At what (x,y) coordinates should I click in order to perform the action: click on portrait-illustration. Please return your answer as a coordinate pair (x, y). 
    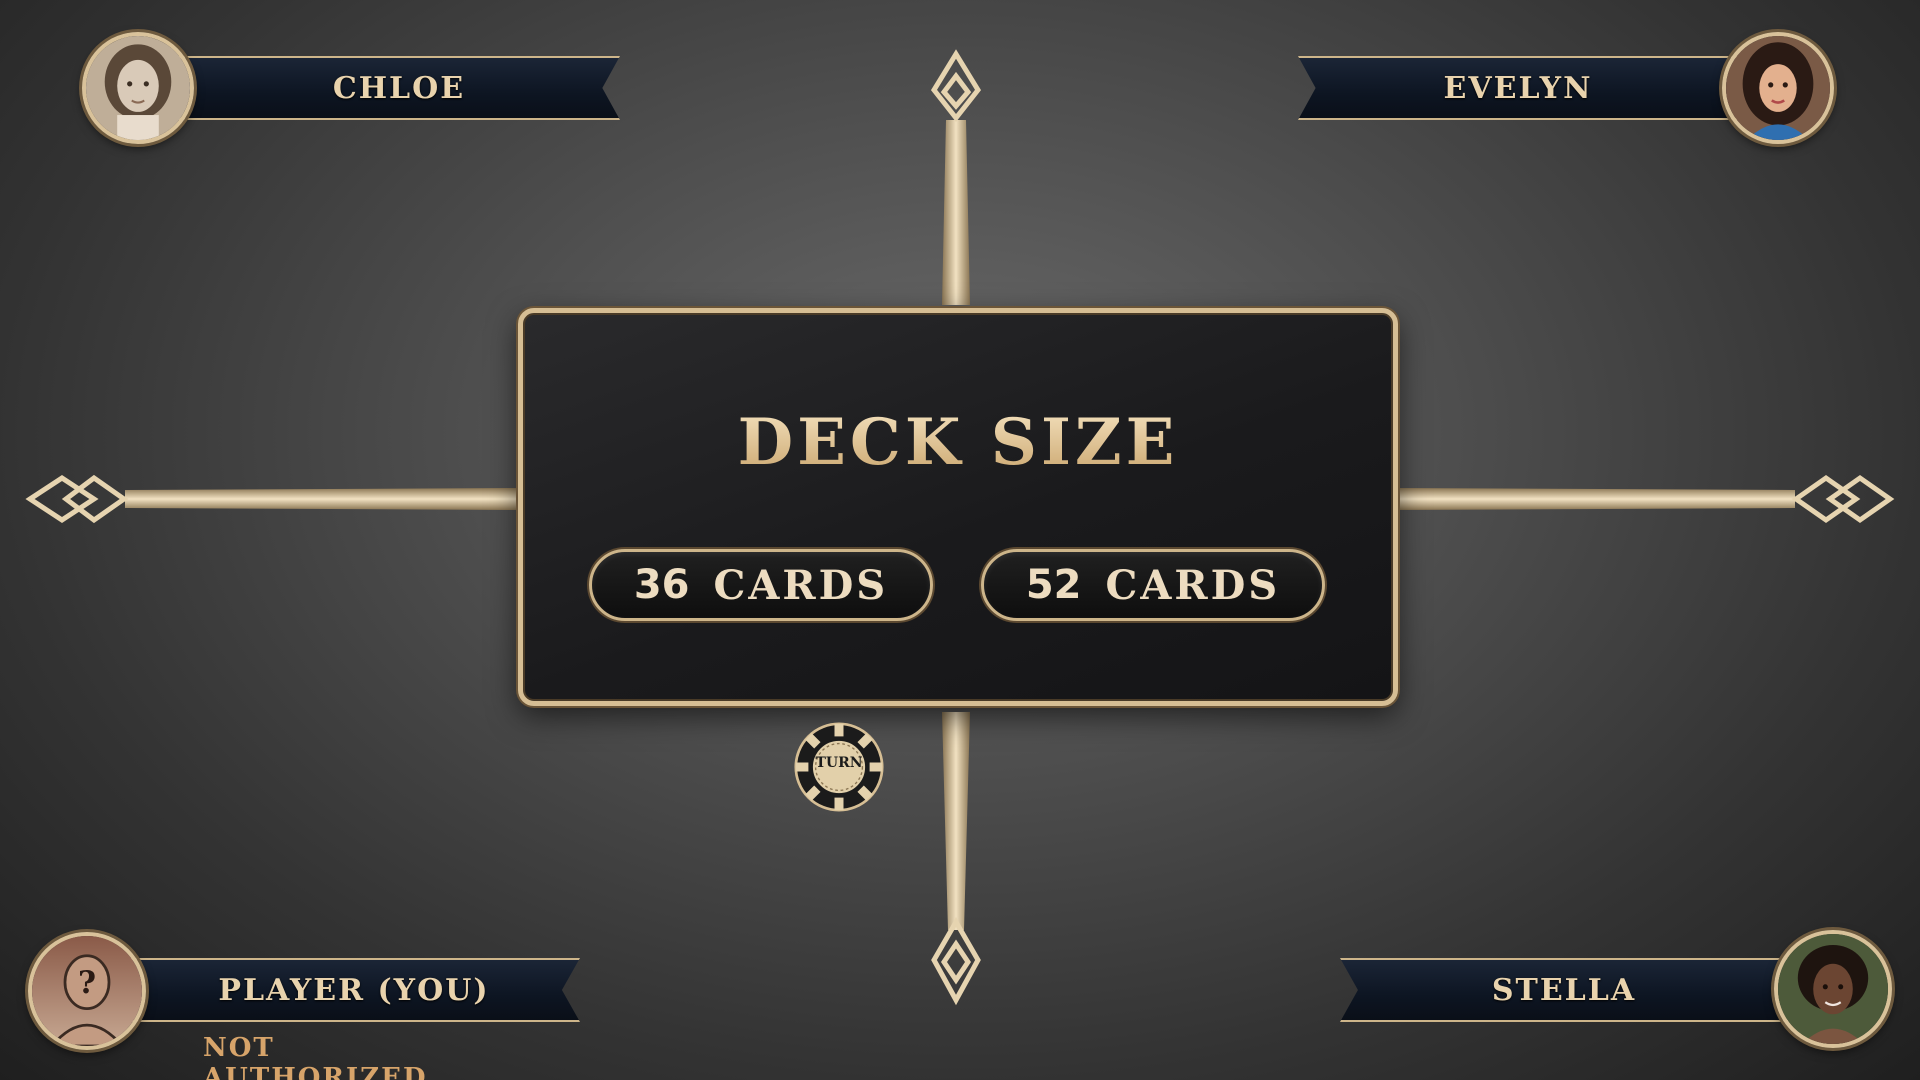
    Looking at the image, I should click on (1778, 88).